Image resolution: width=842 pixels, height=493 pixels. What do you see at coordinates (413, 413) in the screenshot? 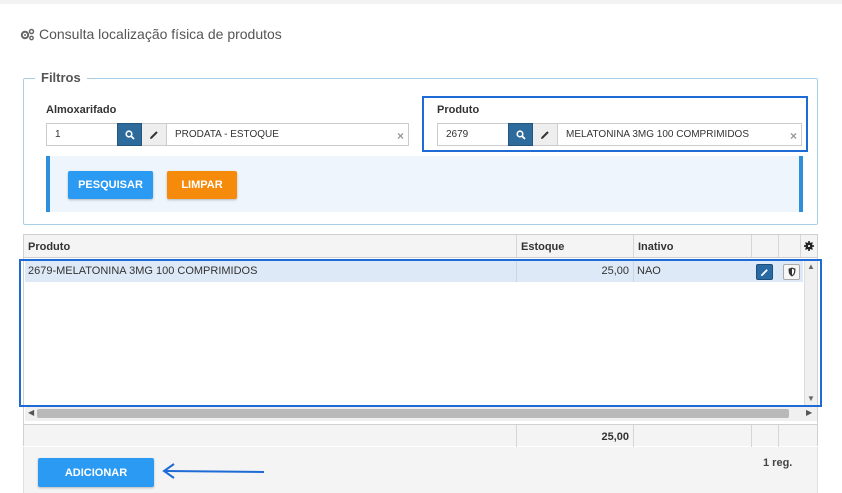
I see `horizontal-scroll-thumb` at bounding box center [413, 413].